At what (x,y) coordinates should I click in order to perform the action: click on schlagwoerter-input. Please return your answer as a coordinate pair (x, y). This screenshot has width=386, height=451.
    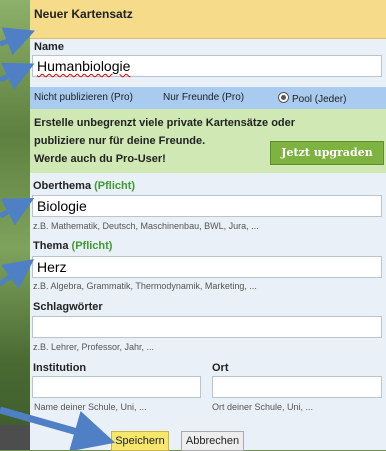
    Looking at the image, I should click on (207, 327).